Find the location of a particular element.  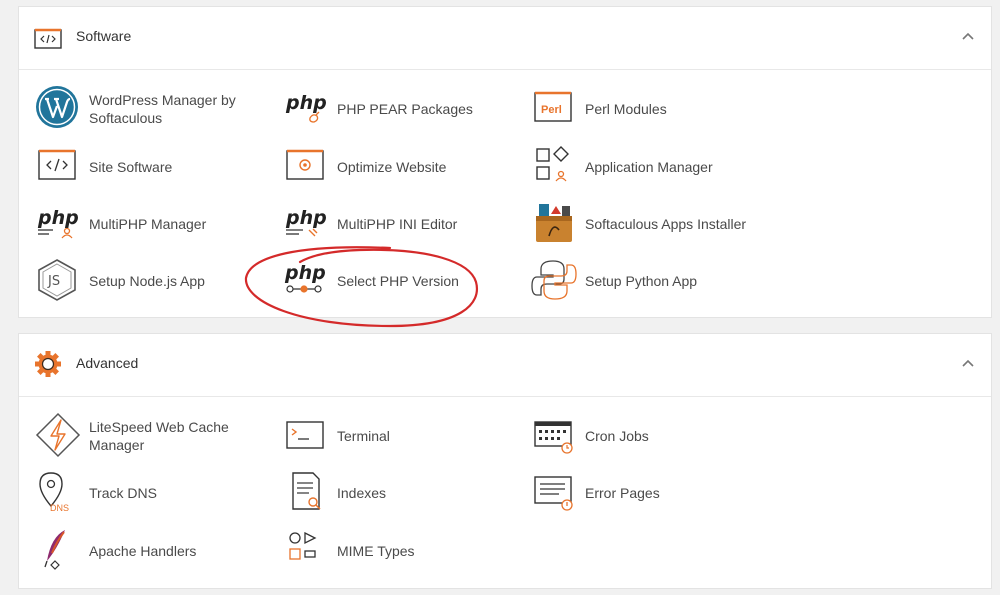

item-label: Site Software is located at coordinates (131, 167).